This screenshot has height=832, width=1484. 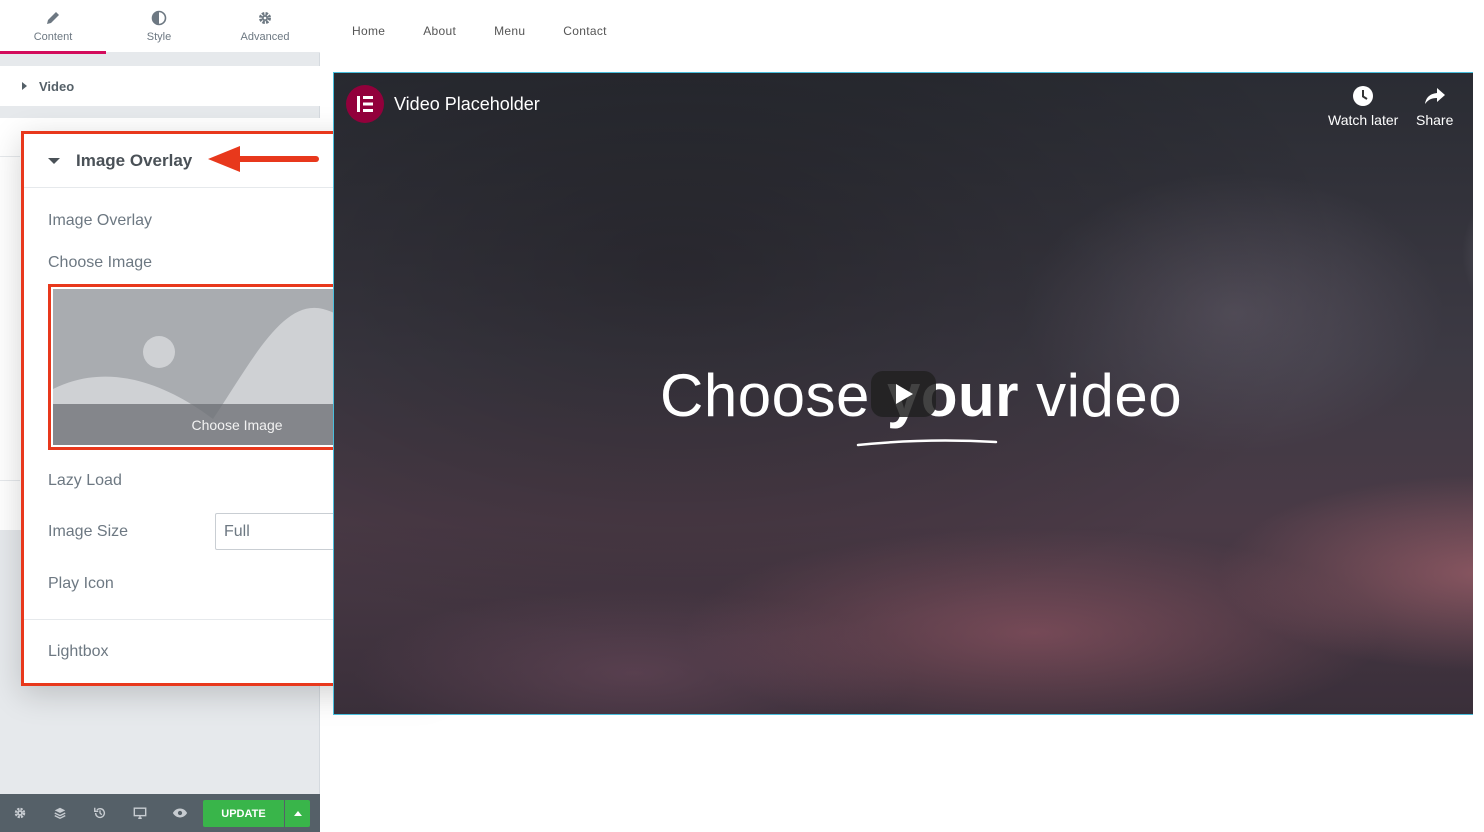 I want to click on settings-button, so click(x=20, y=813).